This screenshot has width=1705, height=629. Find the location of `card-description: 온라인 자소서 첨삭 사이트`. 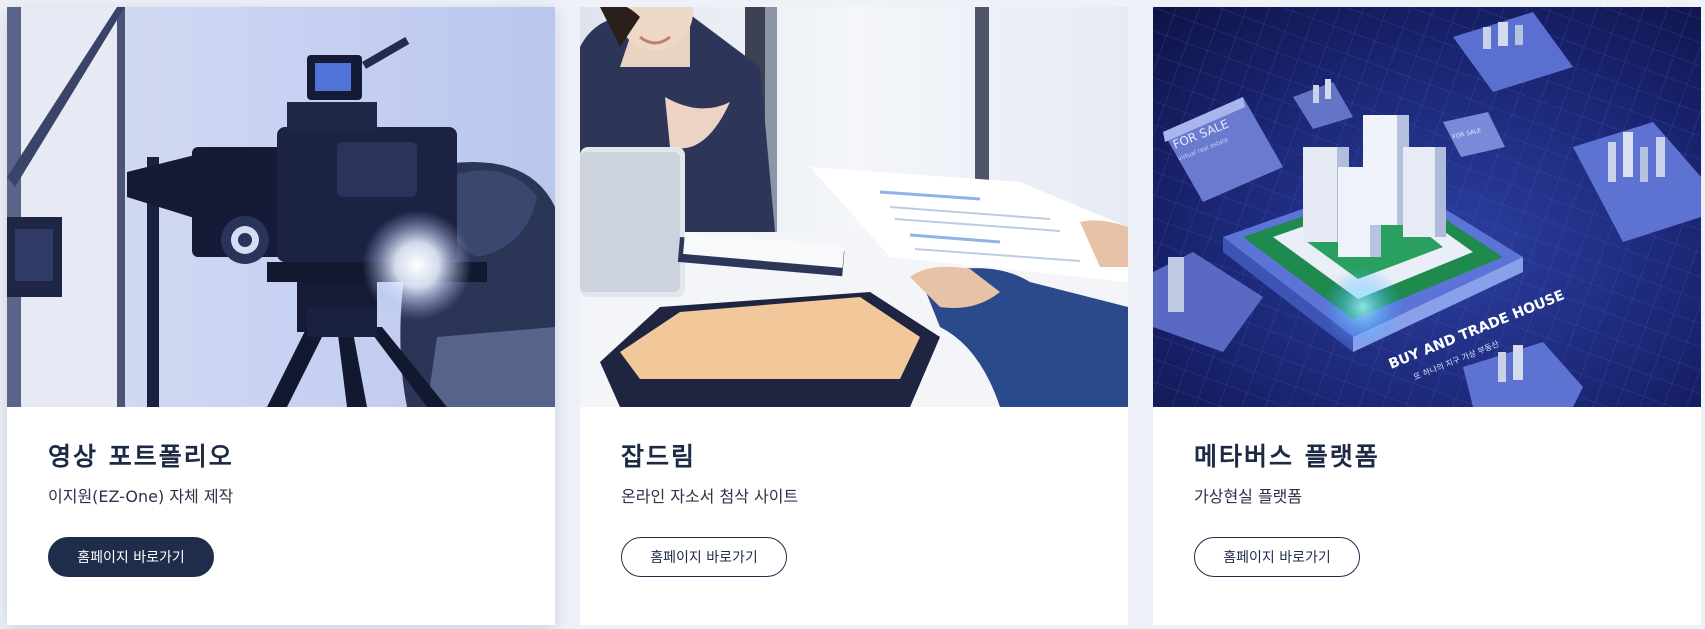

card-description: 온라인 자소서 첨삭 사이트 is located at coordinates (710, 496).